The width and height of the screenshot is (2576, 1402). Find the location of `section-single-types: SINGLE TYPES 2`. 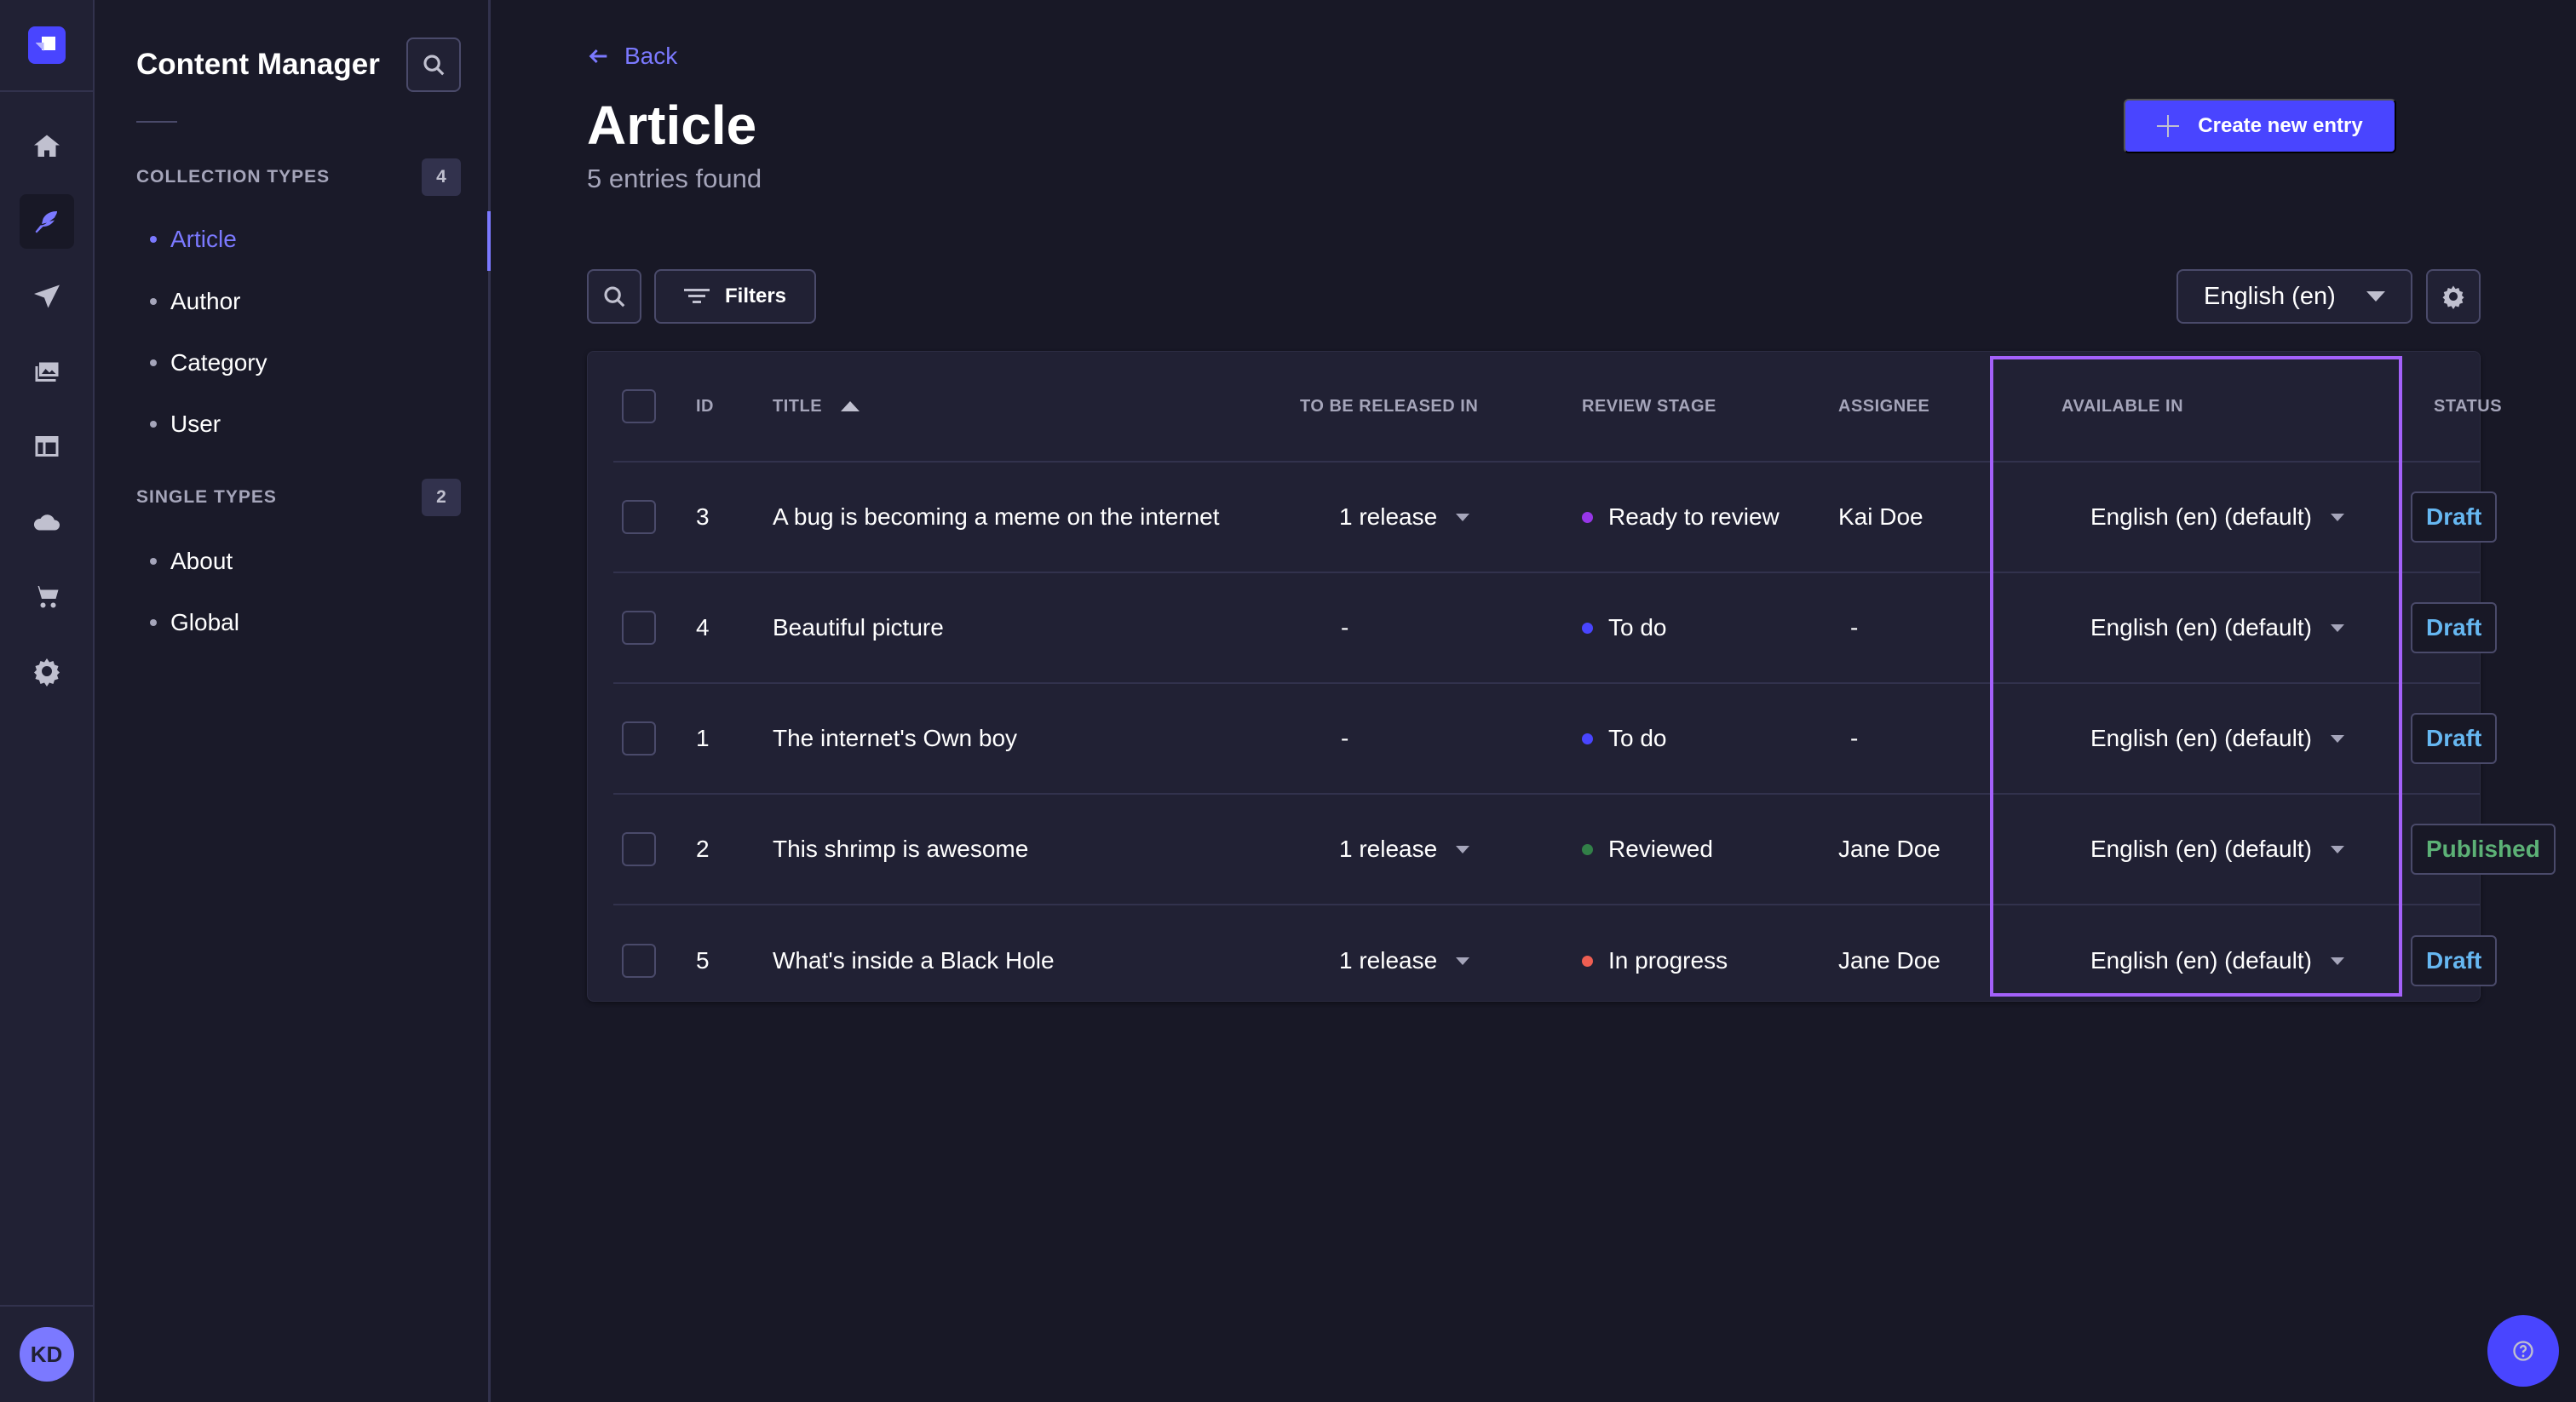

section-single-types: SINGLE TYPES 2 is located at coordinates (298, 497).